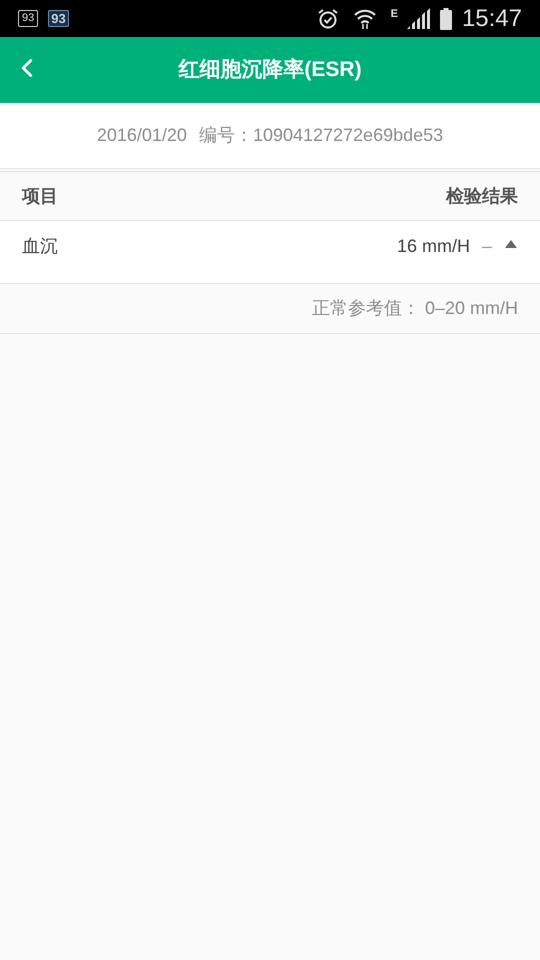 This screenshot has height=960, width=540. I want to click on signal-icon, so click(418, 19).